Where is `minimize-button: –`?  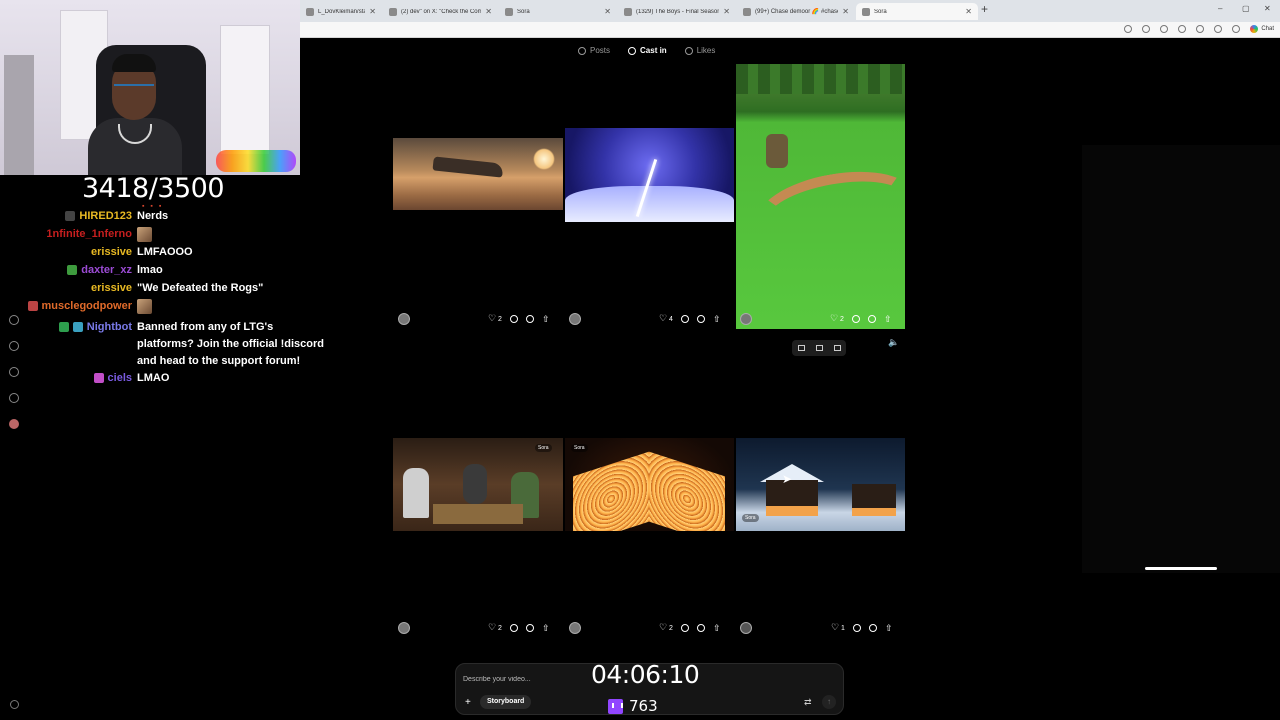 minimize-button: – is located at coordinates (1220, 8).